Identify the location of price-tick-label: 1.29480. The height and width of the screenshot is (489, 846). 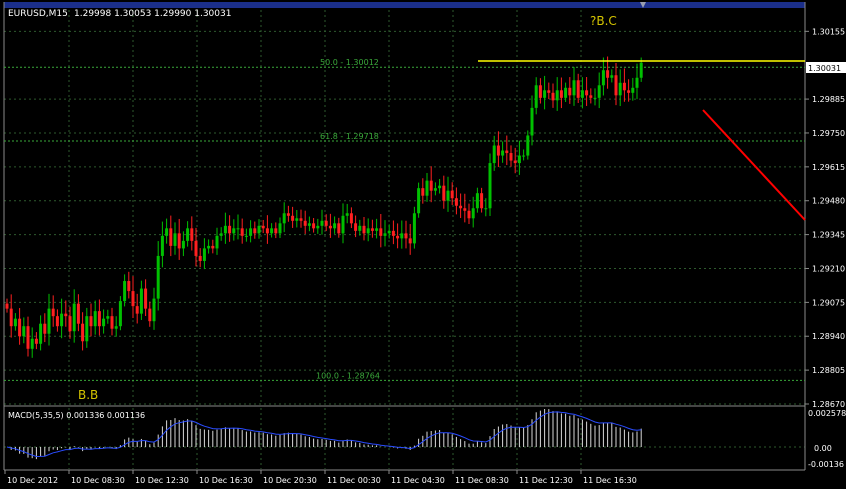
(828, 201).